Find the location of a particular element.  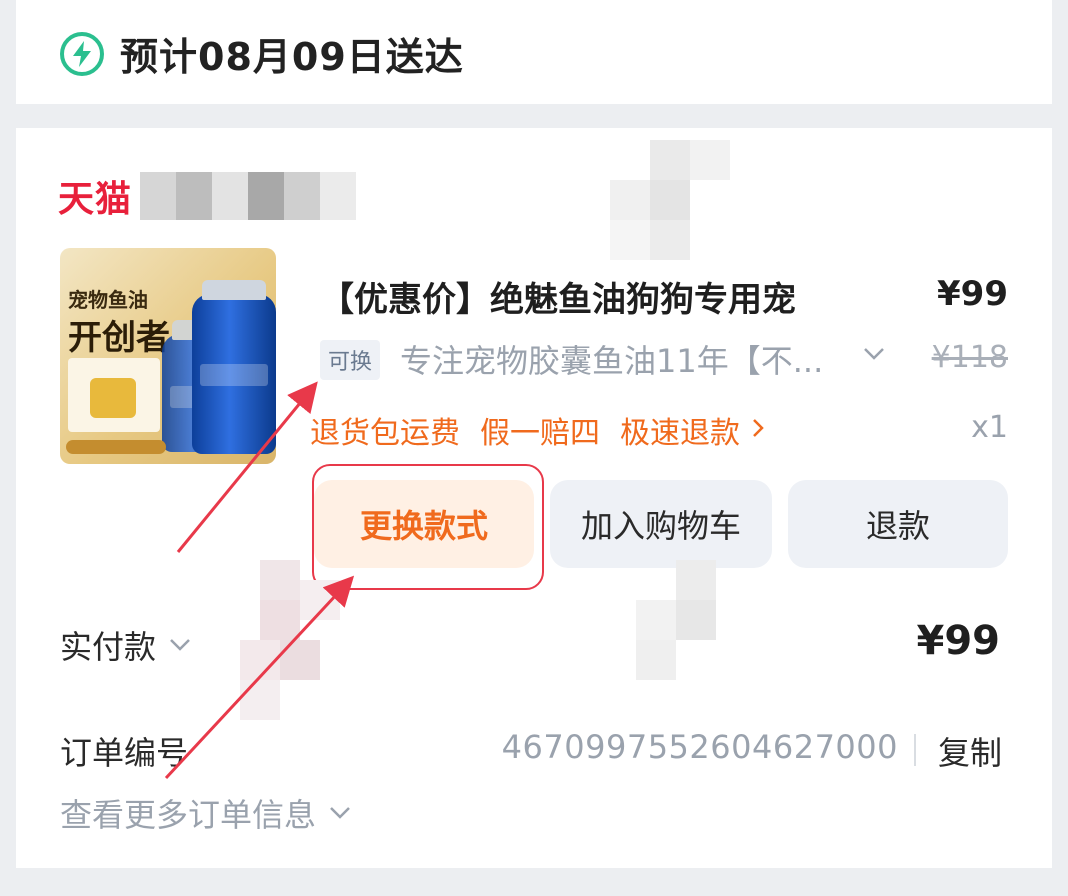

product-price: ¥99 is located at coordinates (972, 294).